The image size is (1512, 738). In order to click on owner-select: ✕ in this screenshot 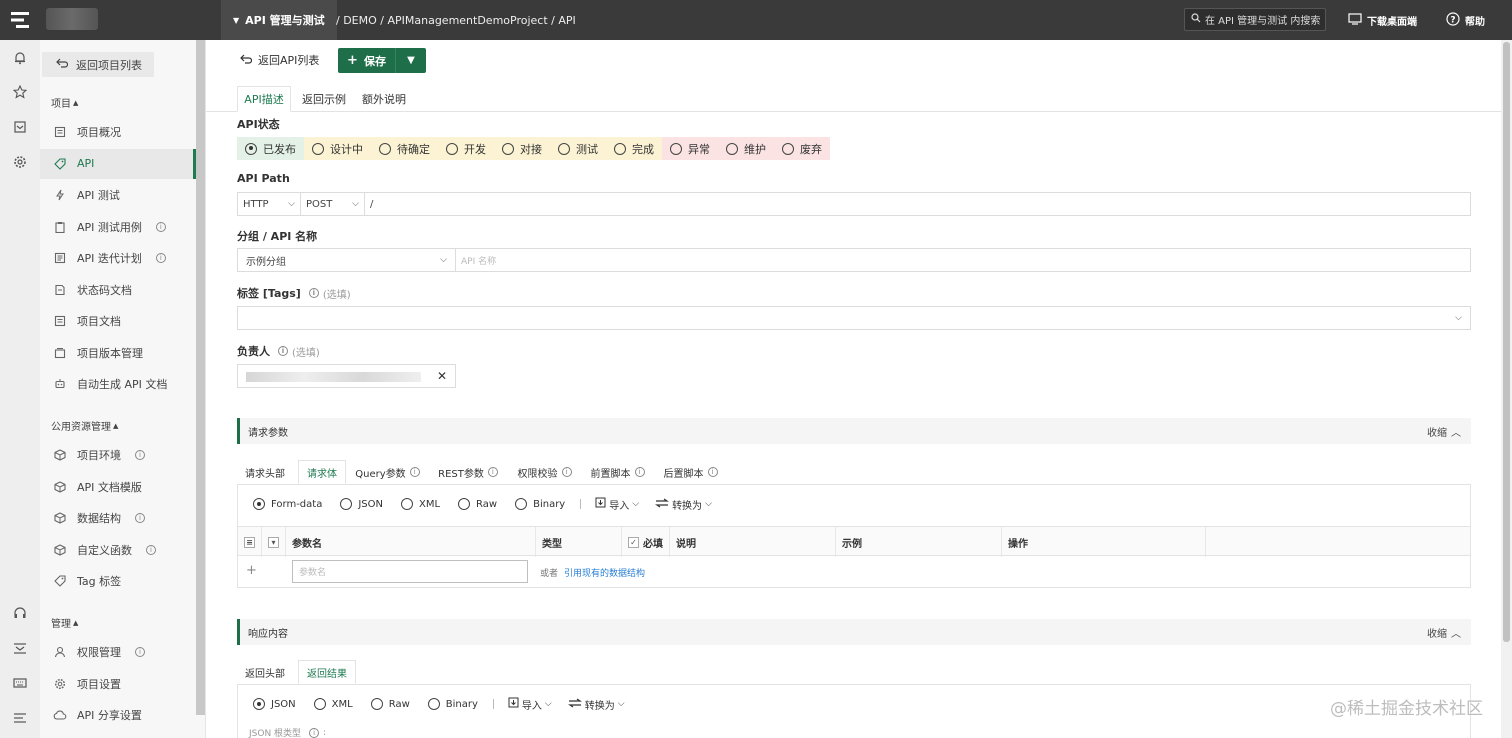, I will do `click(346, 376)`.